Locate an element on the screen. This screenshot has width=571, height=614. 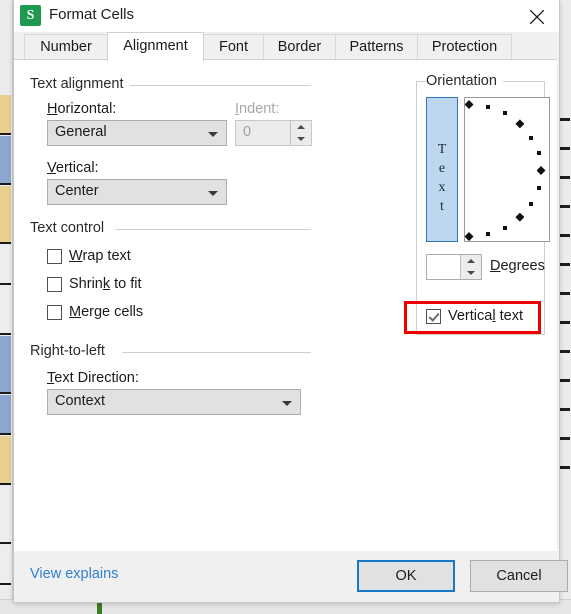
merge-cells-checkbox-box is located at coordinates (54, 312).